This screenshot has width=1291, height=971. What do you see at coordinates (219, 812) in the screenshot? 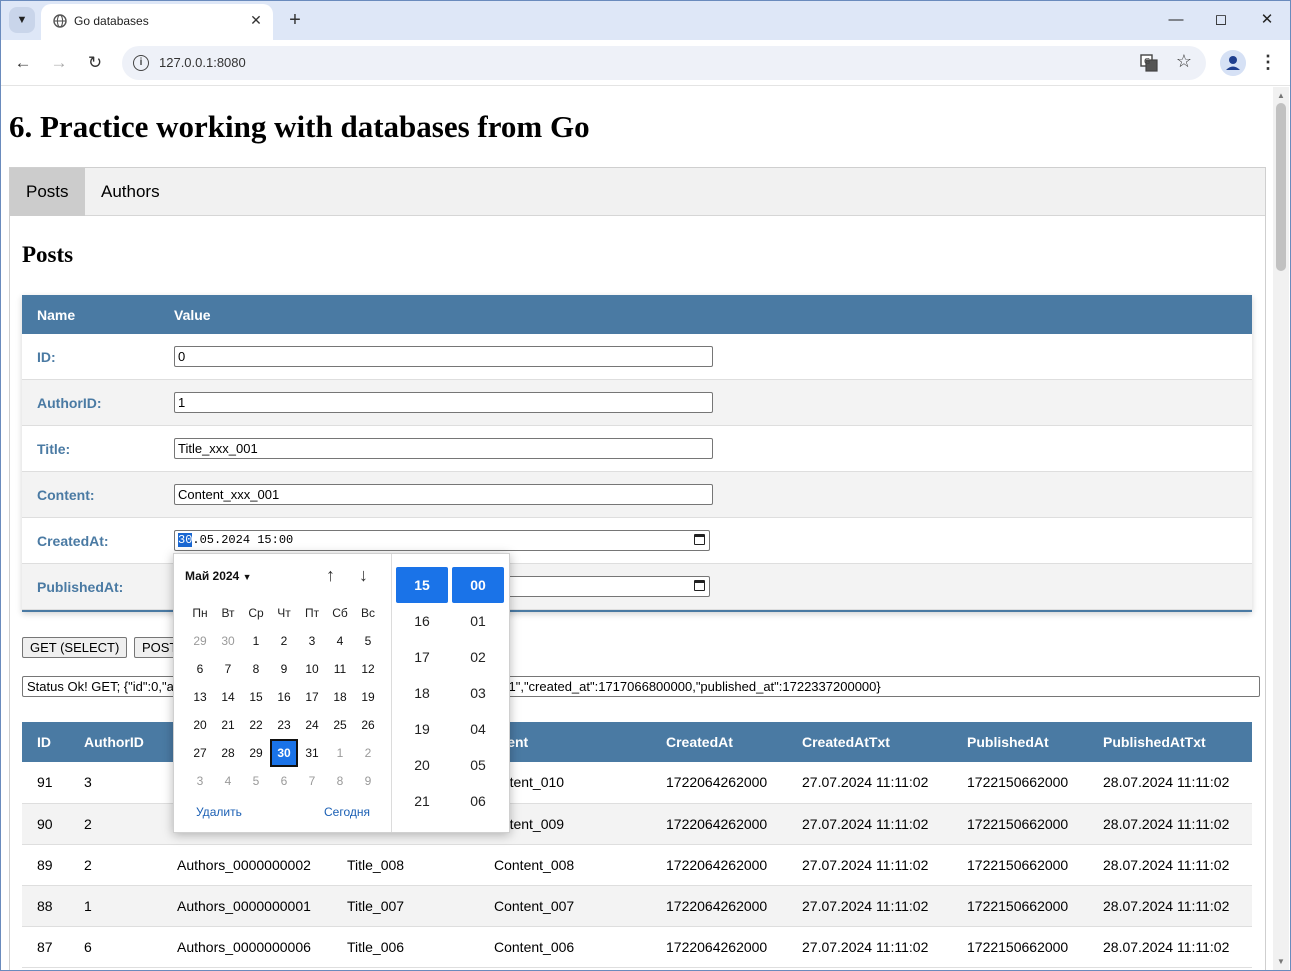
I see `clear-date-link: Удалить` at bounding box center [219, 812].